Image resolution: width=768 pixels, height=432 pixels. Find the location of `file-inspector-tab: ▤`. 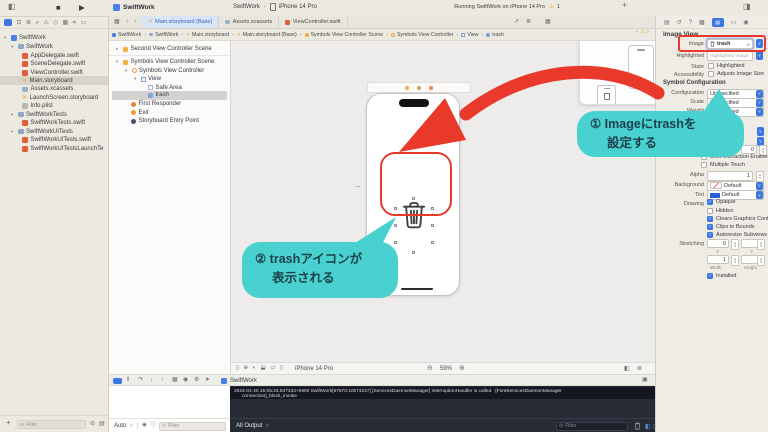

file-inspector-tab: ▤ is located at coordinates (667, 23).